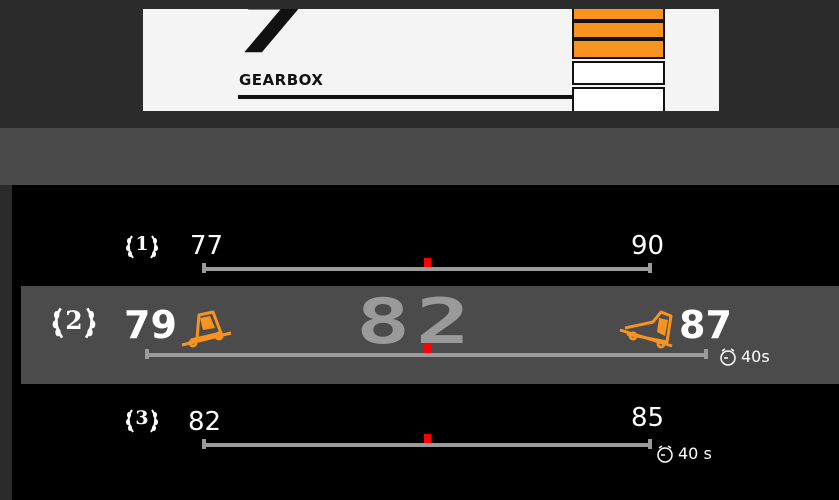 This screenshot has width=839, height=500. I want to click on rank-2: 2, so click(74, 320).